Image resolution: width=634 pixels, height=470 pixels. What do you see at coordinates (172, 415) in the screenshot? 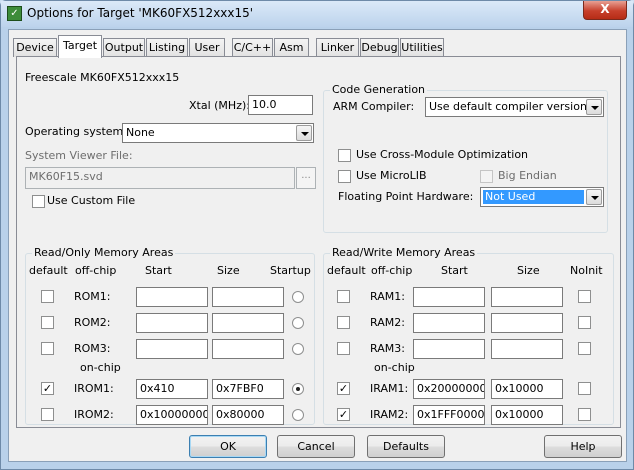
I see `start-address-input: 0x10000000` at bounding box center [172, 415].